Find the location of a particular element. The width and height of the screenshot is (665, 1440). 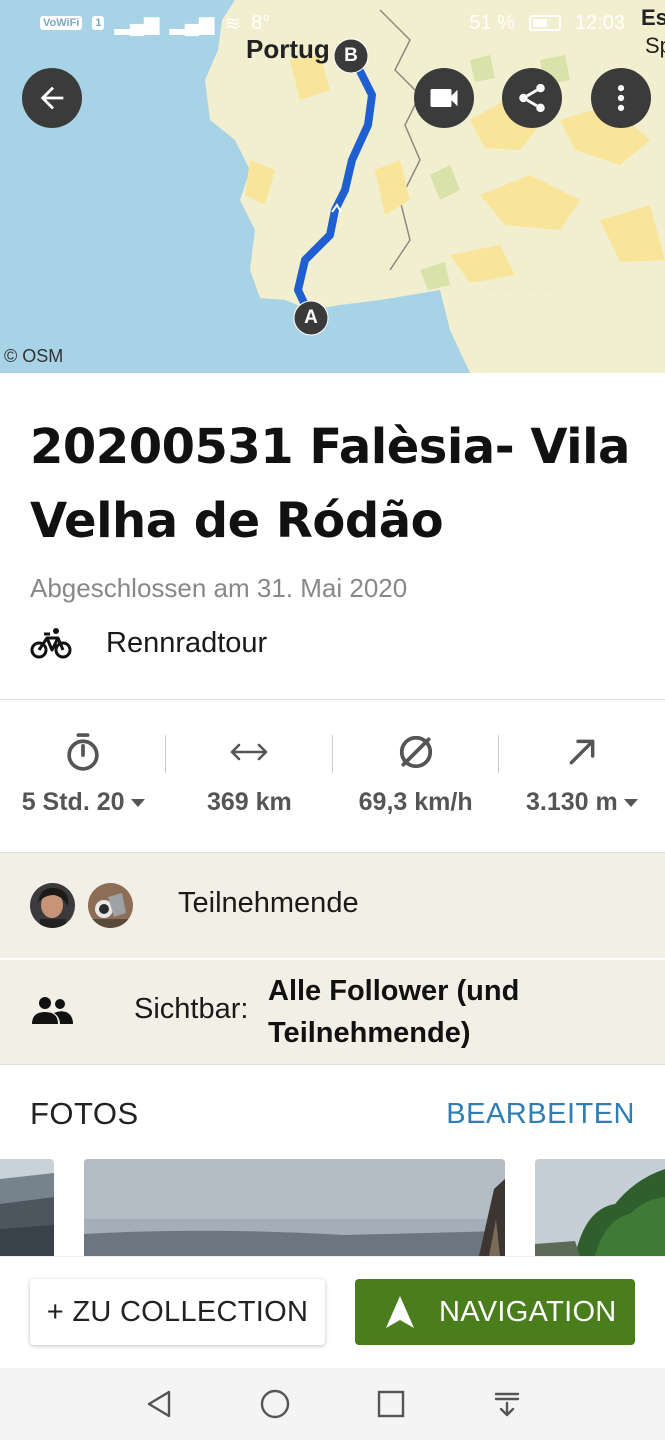

battery-text: 51 % is located at coordinates (492, 22).